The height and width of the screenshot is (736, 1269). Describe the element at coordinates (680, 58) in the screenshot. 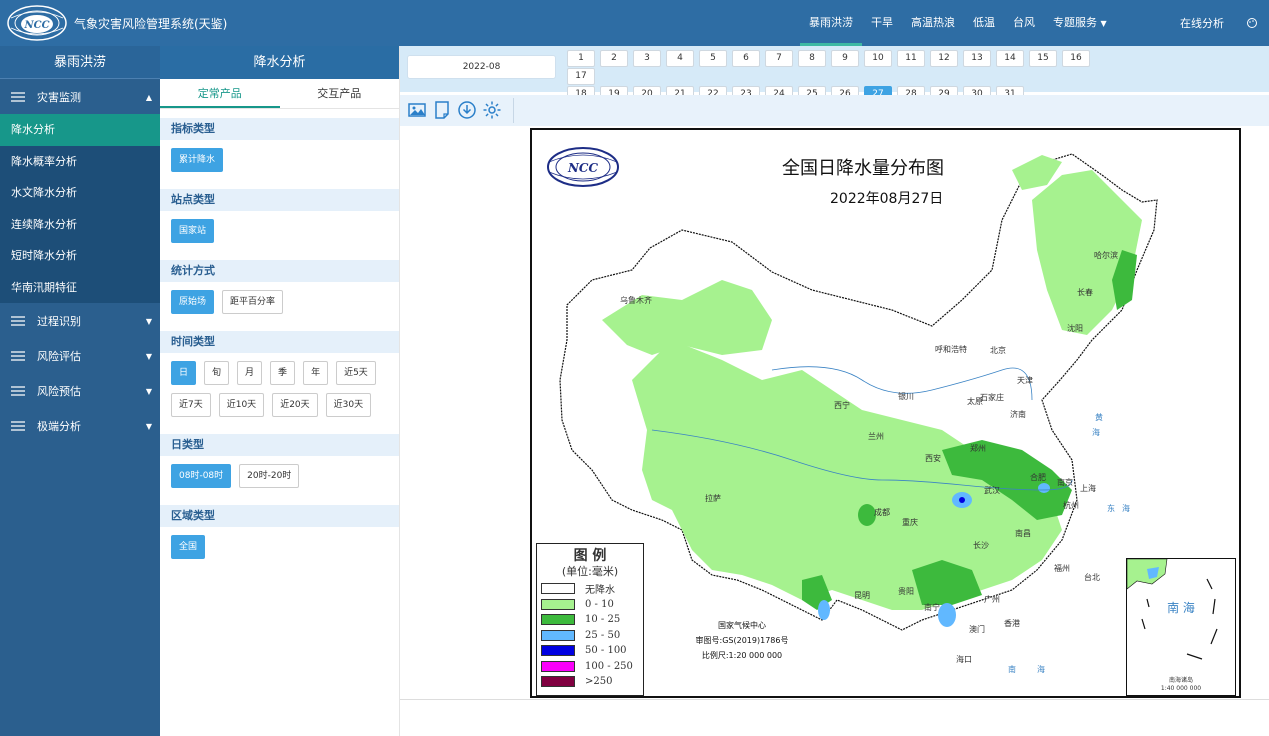

I see `day-button: 4` at that location.